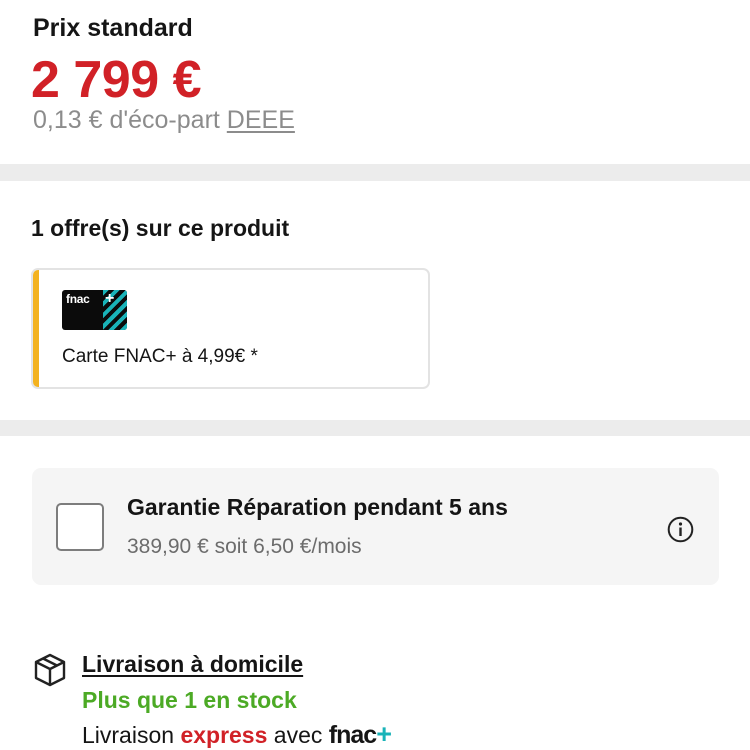 This screenshot has height=750, width=750. I want to click on offer-text: Carte FNAC+ à 4,99€ *, so click(160, 356).